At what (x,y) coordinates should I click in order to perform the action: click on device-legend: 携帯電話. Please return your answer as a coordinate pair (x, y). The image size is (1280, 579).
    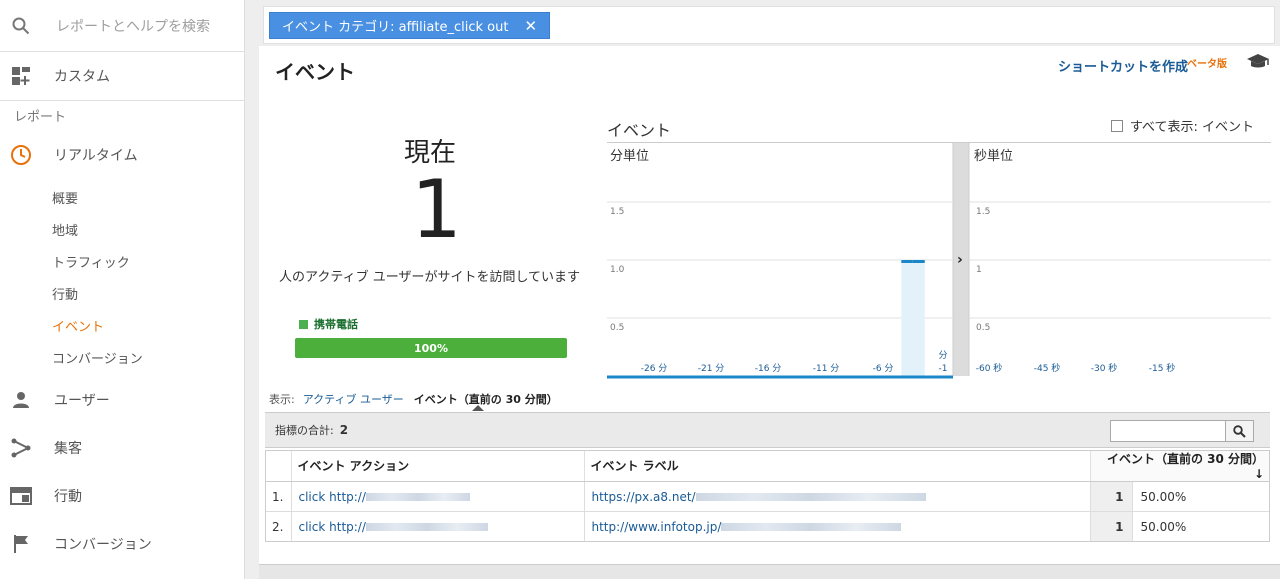
    Looking at the image, I should click on (328, 324).